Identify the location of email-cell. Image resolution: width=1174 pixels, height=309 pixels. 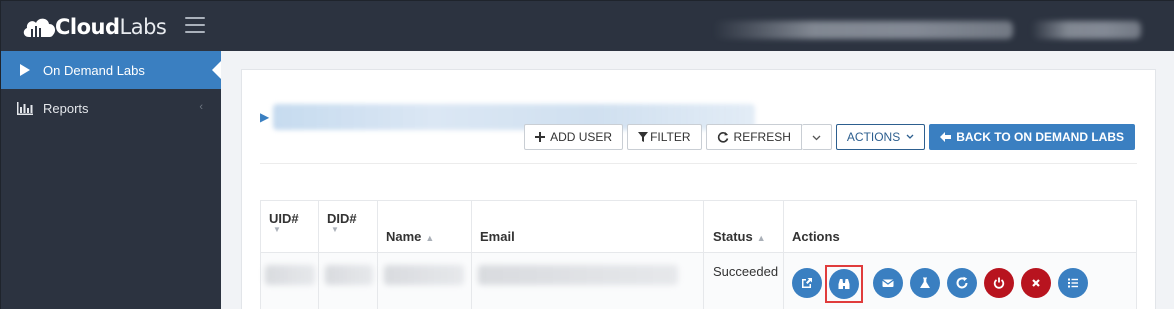
(588, 281).